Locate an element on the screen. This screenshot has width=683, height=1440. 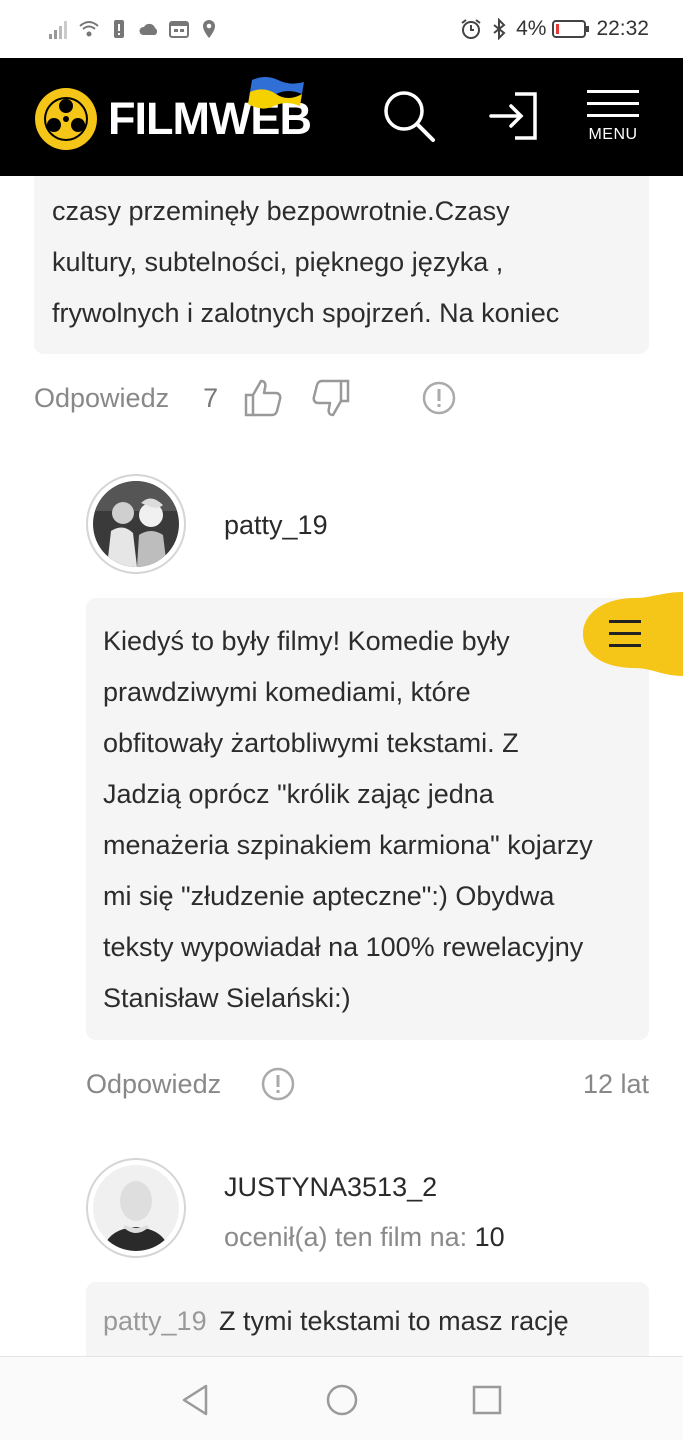
comment-line: teksty wypowiadał na 100% rewelacyjny is located at coordinates (343, 947).